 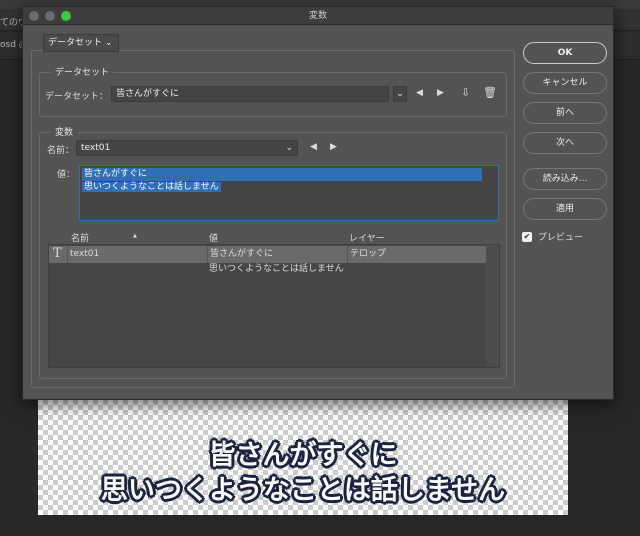 What do you see at coordinates (57, 253) in the screenshot?
I see `text-layer-icon: T` at bounding box center [57, 253].